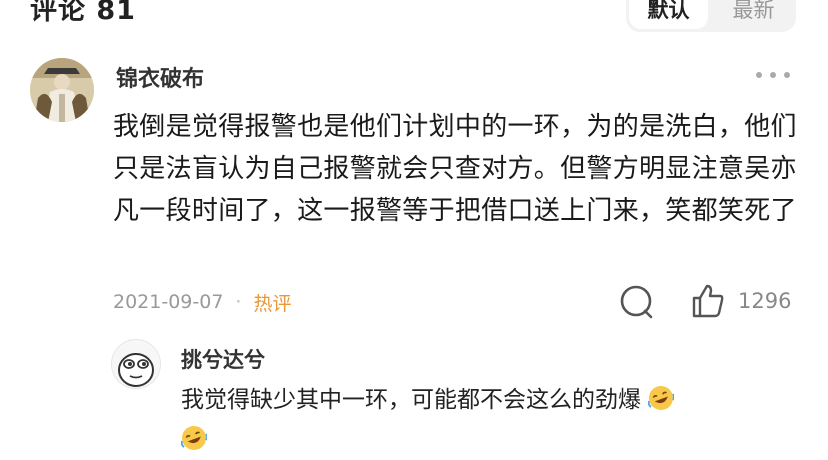 The width and height of the screenshot is (828, 460). Describe the element at coordinates (668, 14) in the screenshot. I see `sort-default-button: 默认` at that location.